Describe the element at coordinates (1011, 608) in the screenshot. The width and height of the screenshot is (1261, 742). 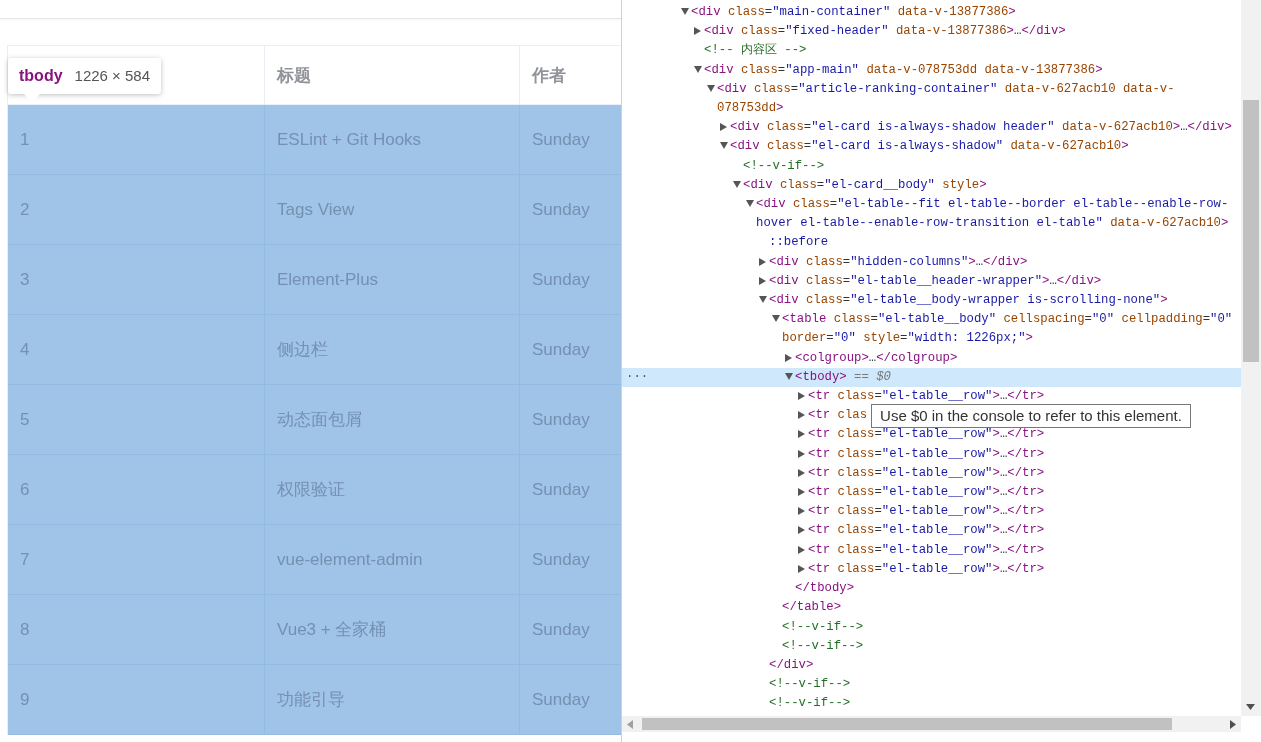
I see `closing-tag: </table>` at that location.